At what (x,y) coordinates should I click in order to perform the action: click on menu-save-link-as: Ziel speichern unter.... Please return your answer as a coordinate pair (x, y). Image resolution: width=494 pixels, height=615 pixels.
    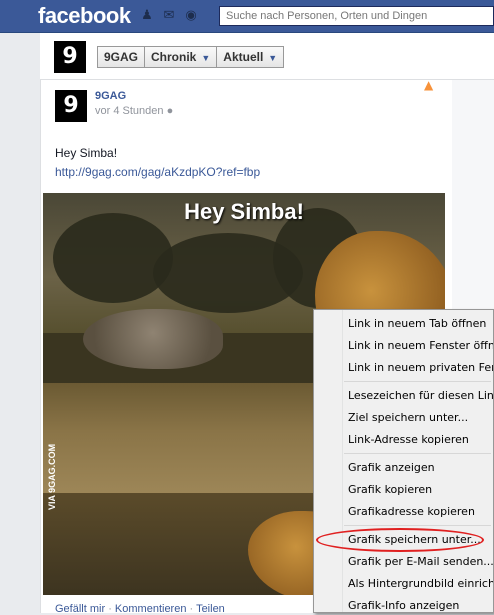
    Looking at the image, I should click on (403, 418).